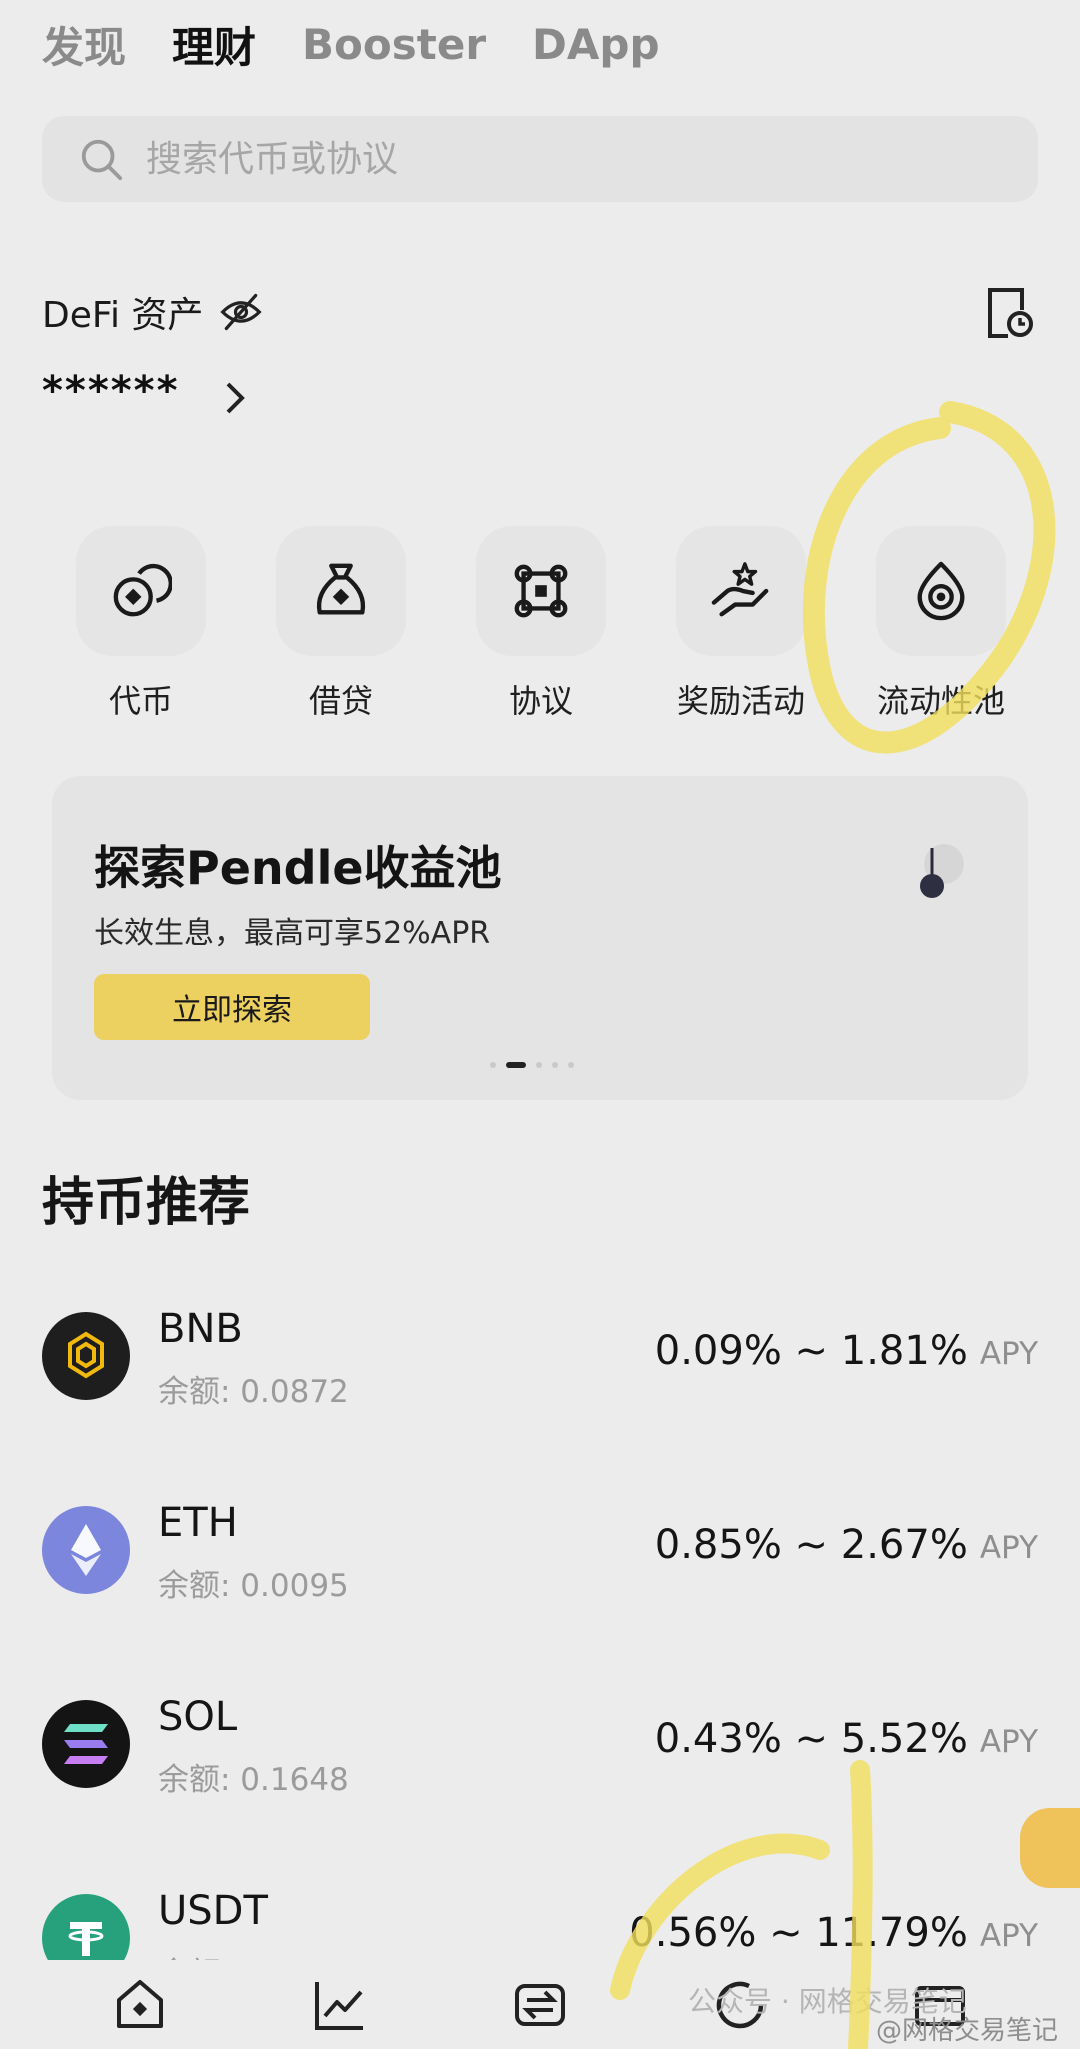 This screenshot has height=2049, width=1080. What do you see at coordinates (142, 590) in the screenshot?
I see `coins-icon` at bounding box center [142, 590].